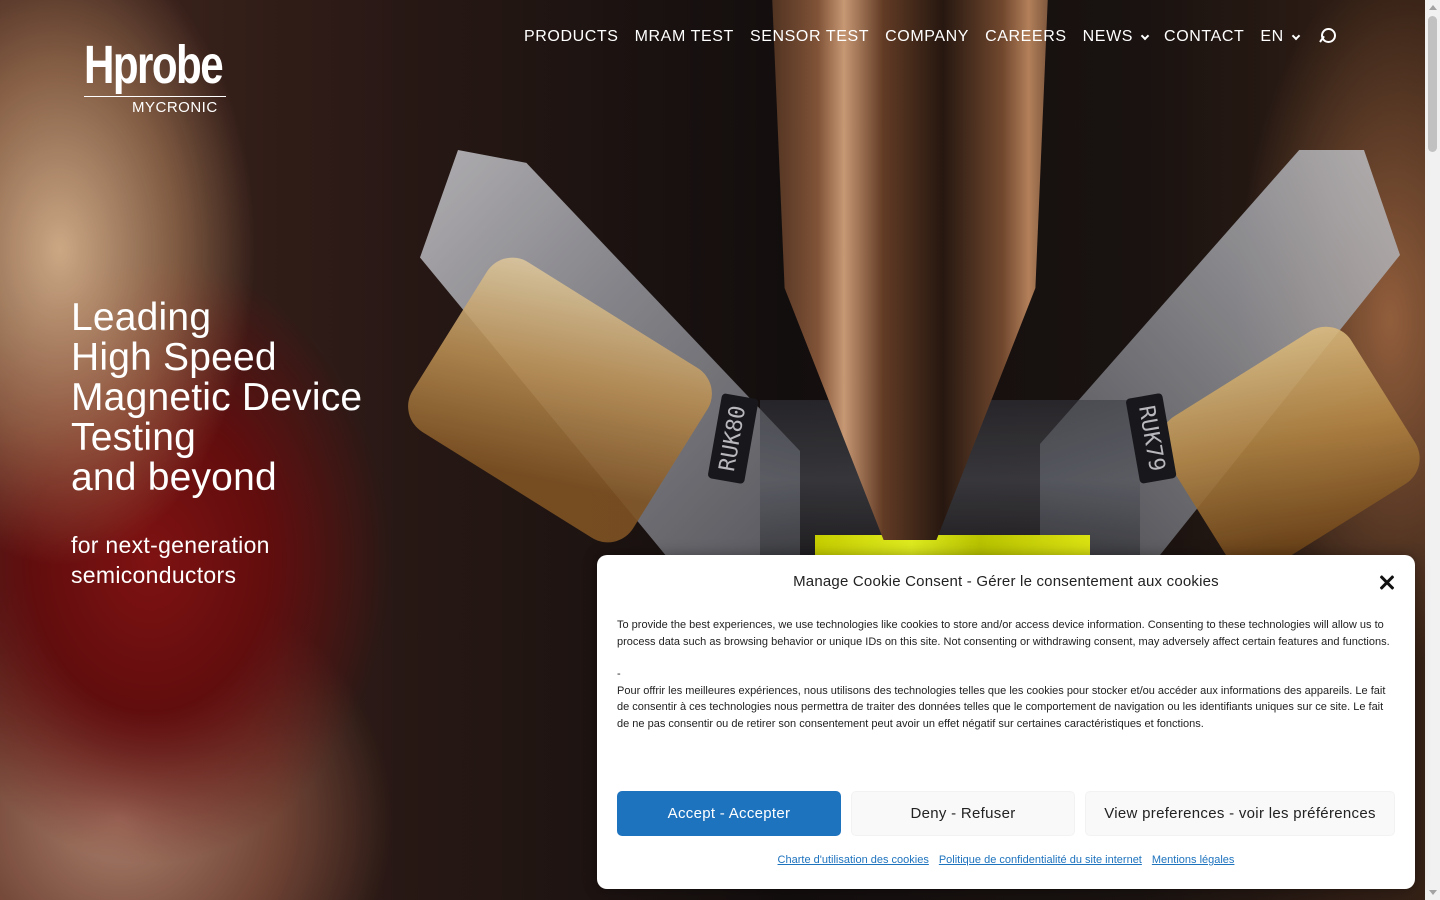 This screenshot has width=1440, height=900. What do you see at coordinates (853, 860) in the screenshot?
I see `cookie-policy-link: Charte d'utilisation des cookies` at bounding box center [853, 860].